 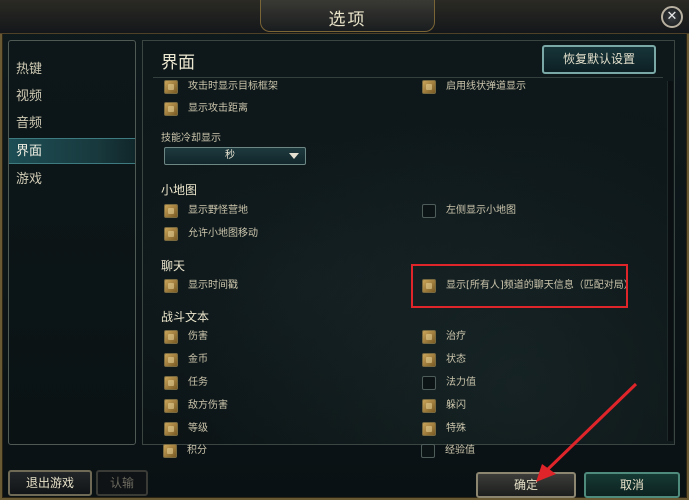 I want to click on annotation-arrow, so click(x=587, y=432).